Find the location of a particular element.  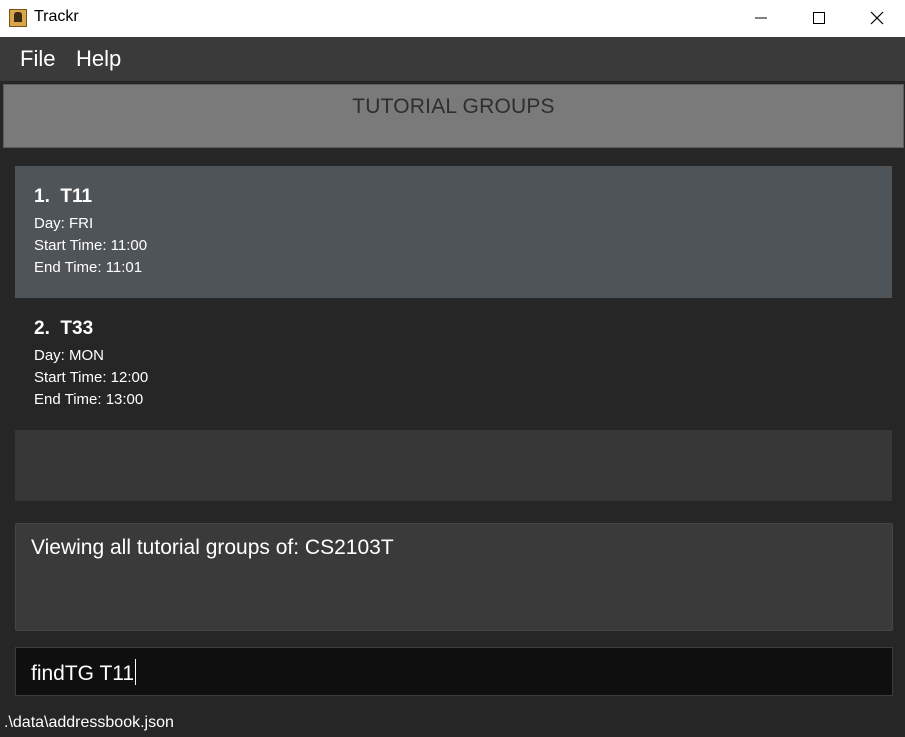

tutorial-group-day: Day: FRI is located at coordinates (64, 223).